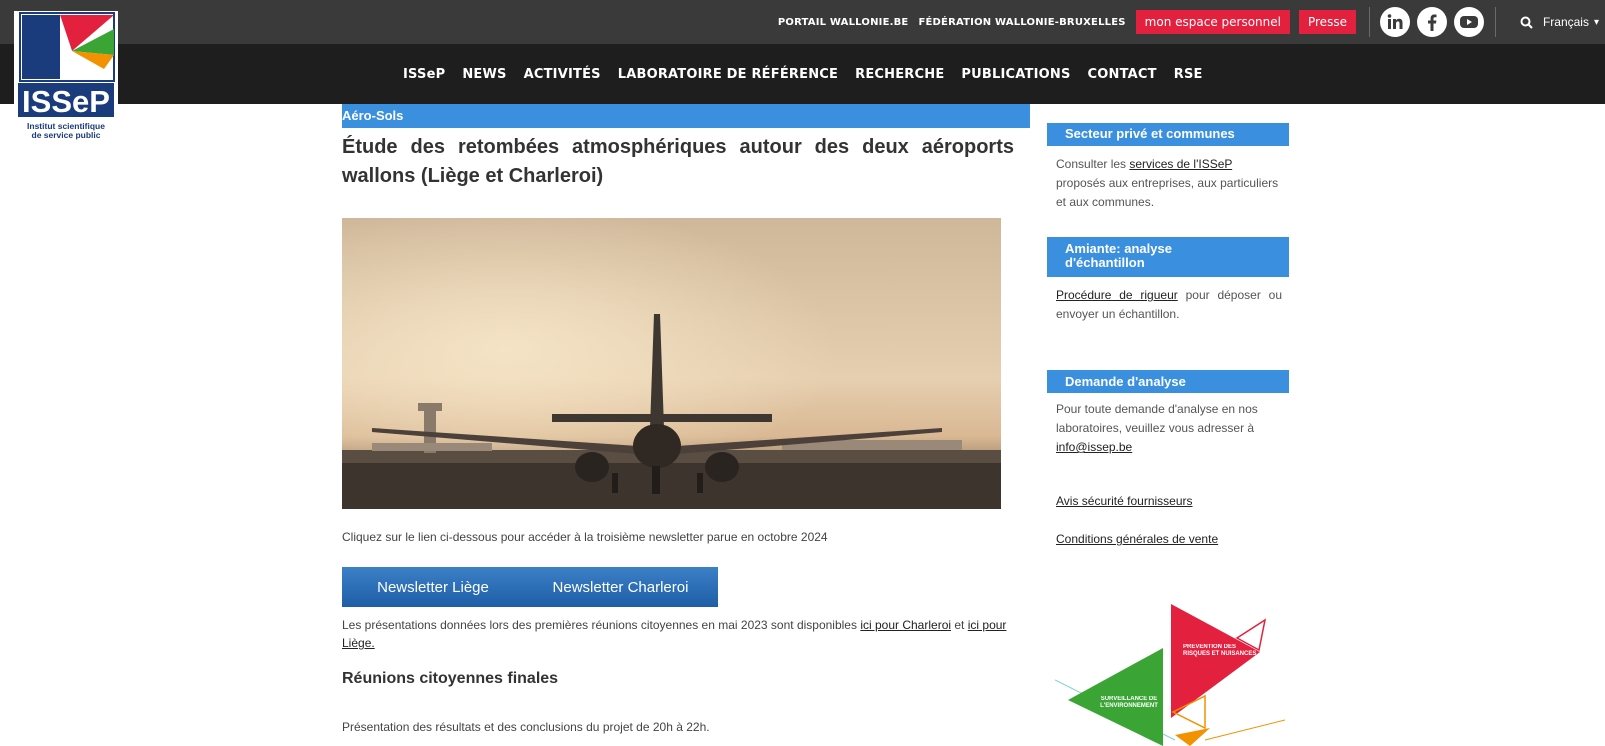  What do you see at coordinates (1168, 134) in the screenshot?
I see `sidebar-heading-secteur-prive: Secteur privé et communes` at bounding box center [1168, 134].